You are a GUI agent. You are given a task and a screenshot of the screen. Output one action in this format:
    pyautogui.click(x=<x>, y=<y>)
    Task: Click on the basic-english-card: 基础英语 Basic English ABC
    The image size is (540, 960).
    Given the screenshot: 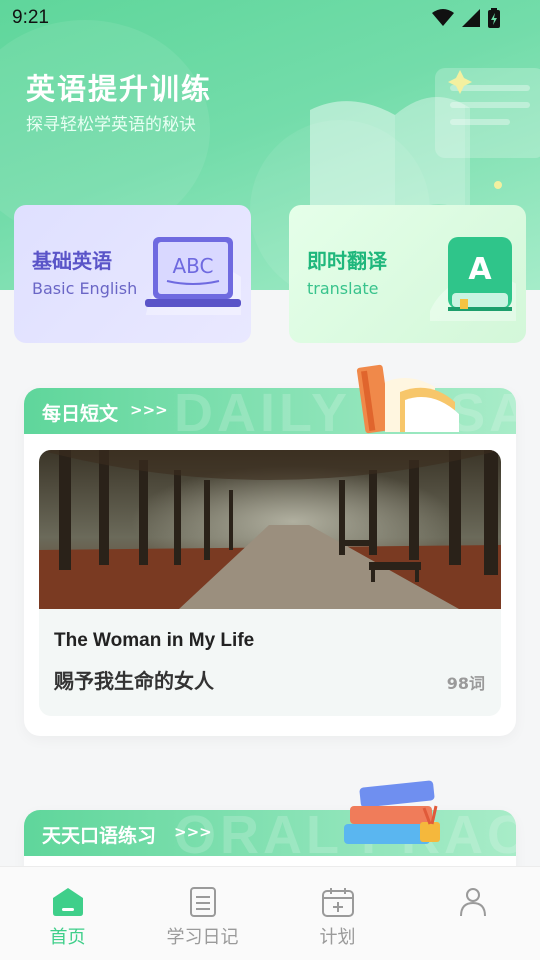 What is the action you would take?
    pyautogui.click(x=132, y=274)
    